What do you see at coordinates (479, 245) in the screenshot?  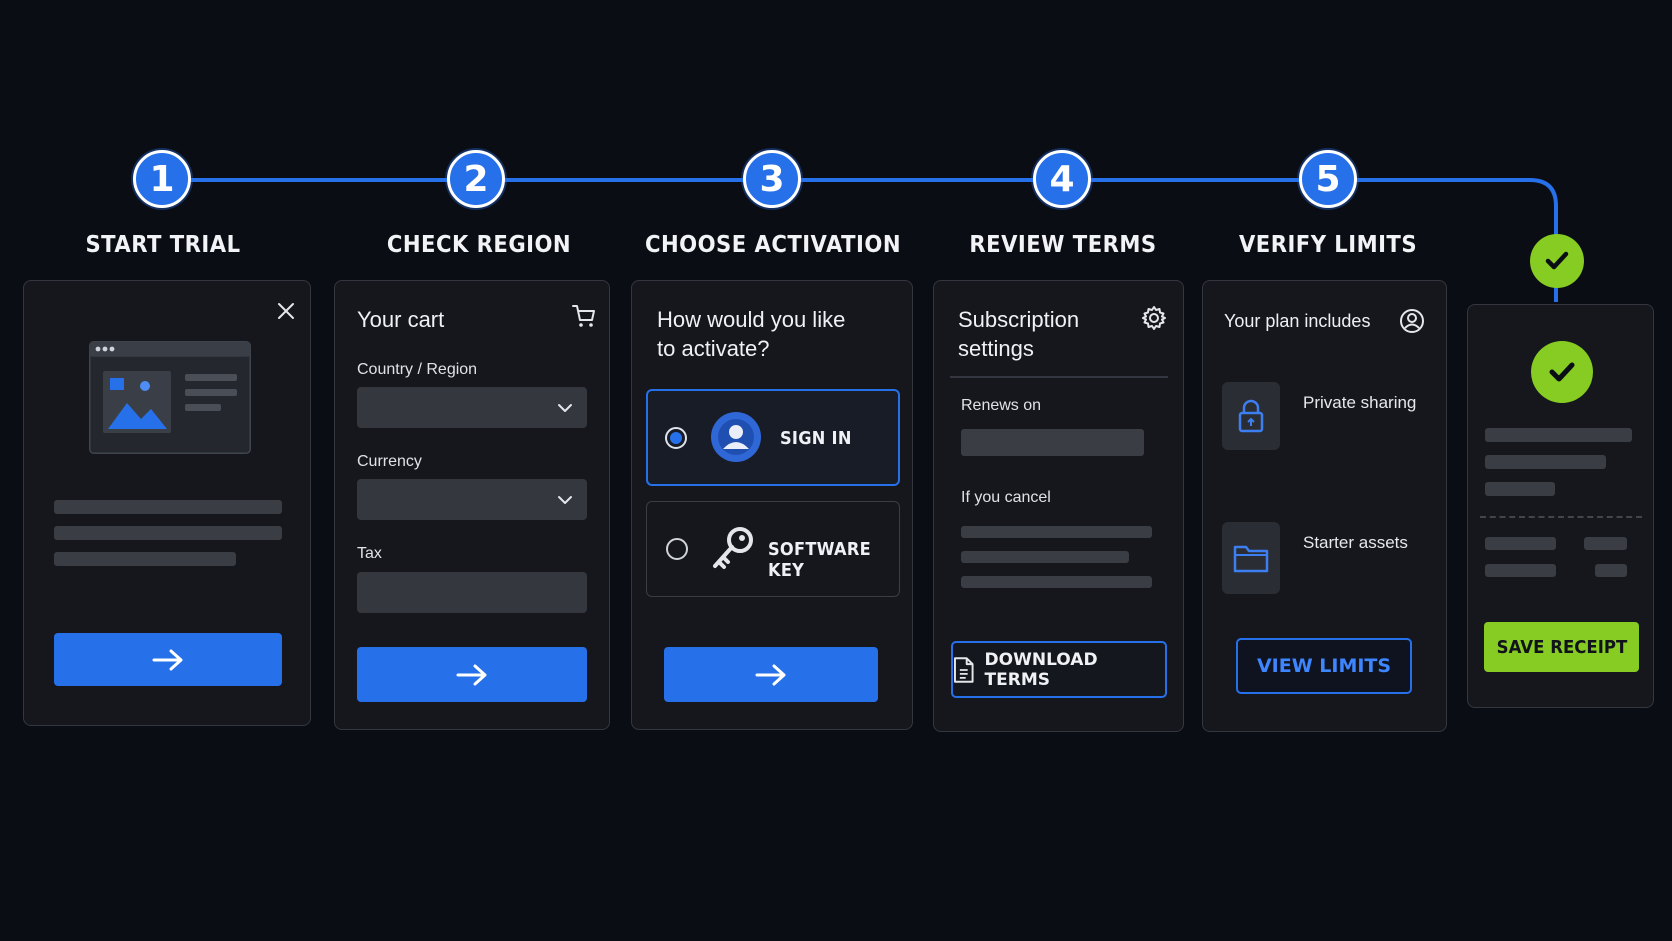 I see `step-2-title: CHECK REGION` at bounding box center [479, 245].